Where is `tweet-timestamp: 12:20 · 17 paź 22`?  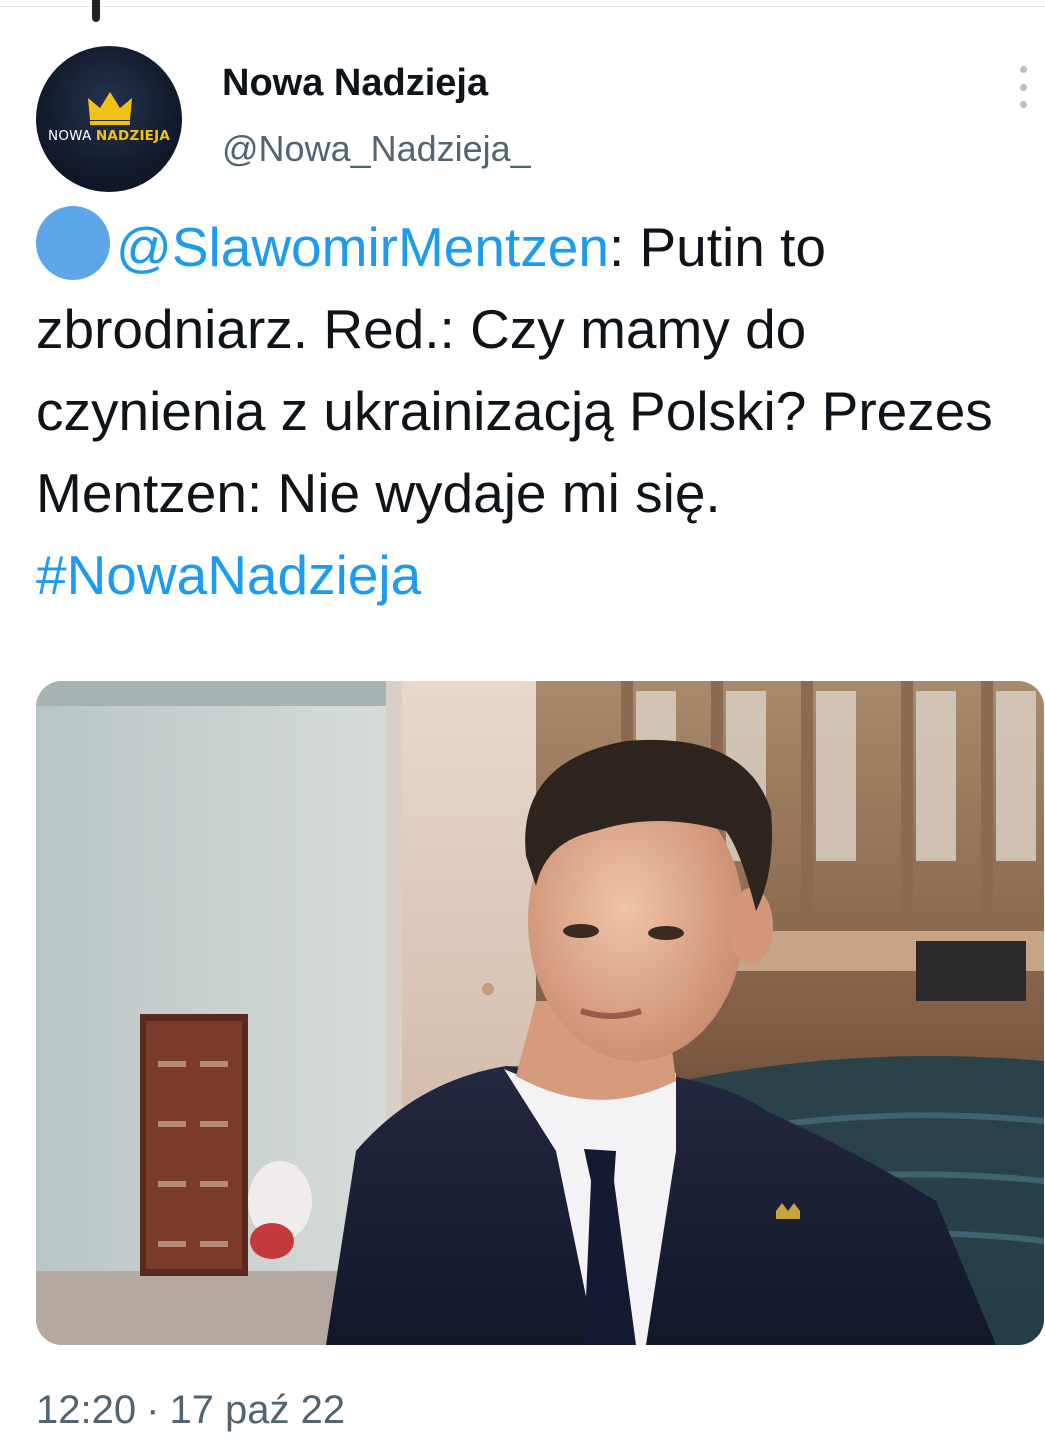 tweet-timestamp: 12:20 · 17 paź 22 is located at coordinates (190, 1410).